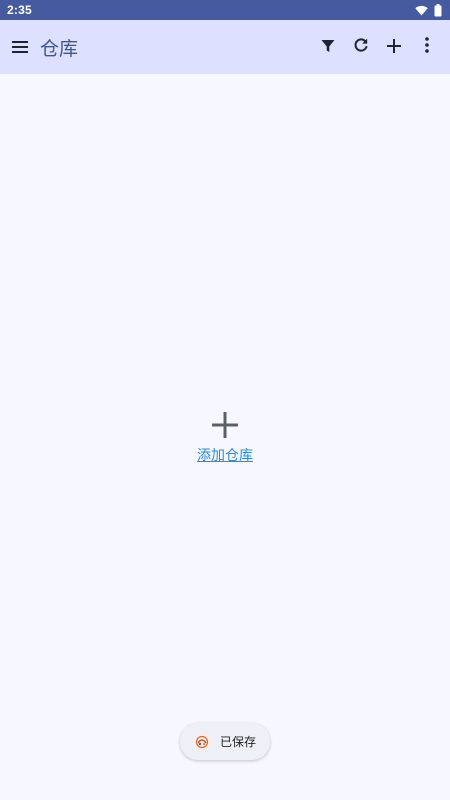 The image size is (450, 800). What do you see at coordinates (59, 48) in the screenshot?
I see `page-title: 仓库` at bounding box center [59, 48].